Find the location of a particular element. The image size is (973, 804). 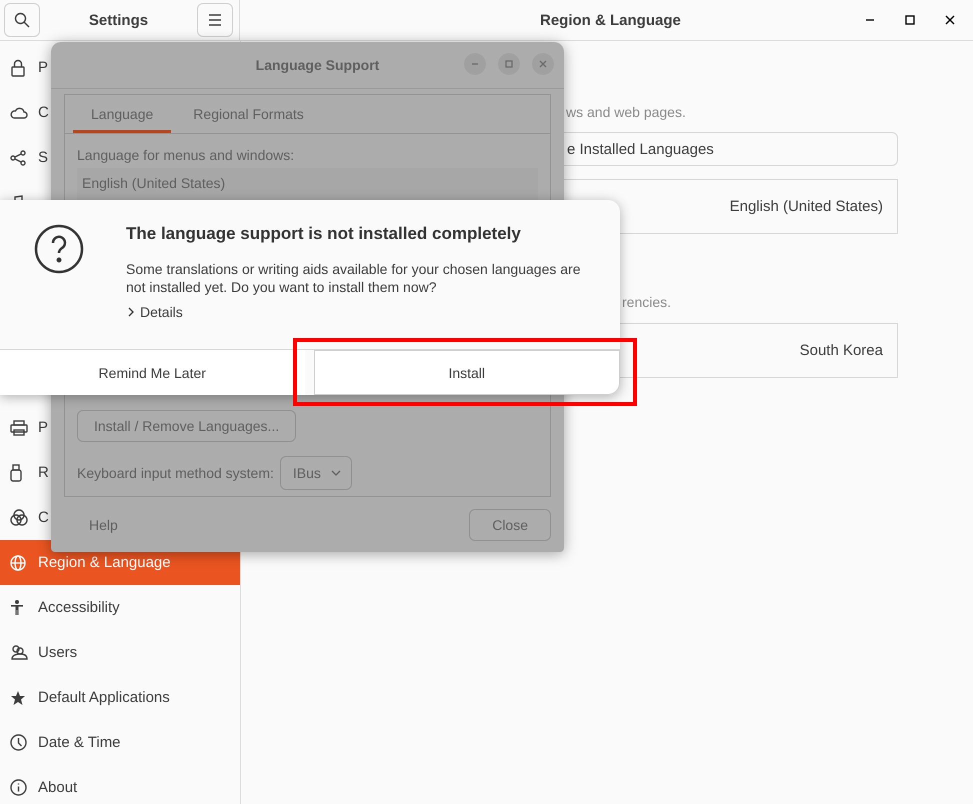

dialog-title: Language Support is located at coordinates (318, 65).